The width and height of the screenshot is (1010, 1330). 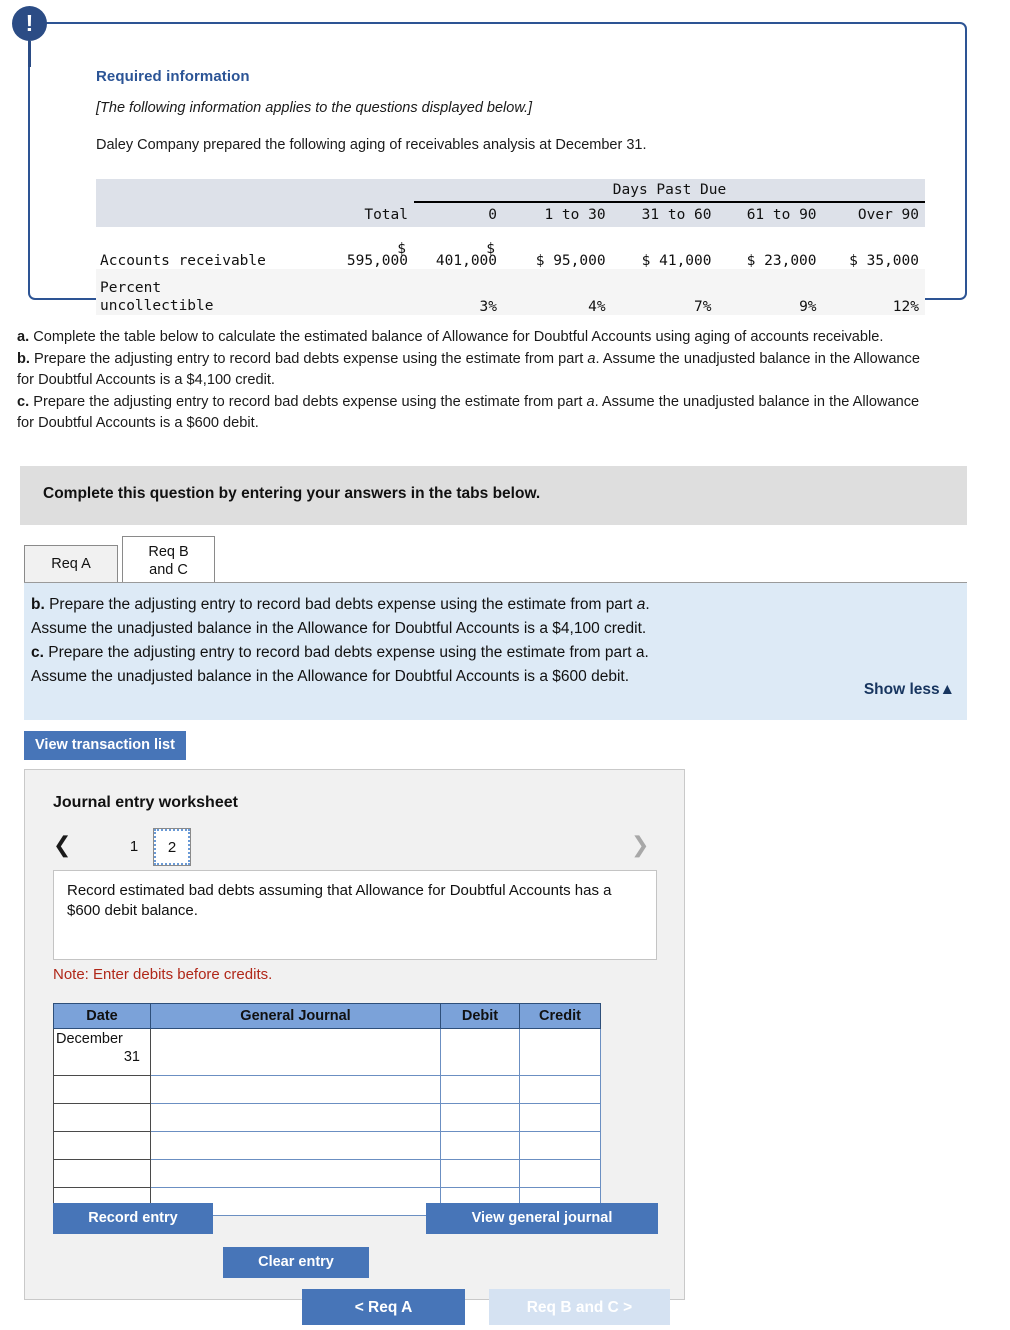 I want to click on view-transaction-list-button: View transaction list, so click(x=105, y=745).